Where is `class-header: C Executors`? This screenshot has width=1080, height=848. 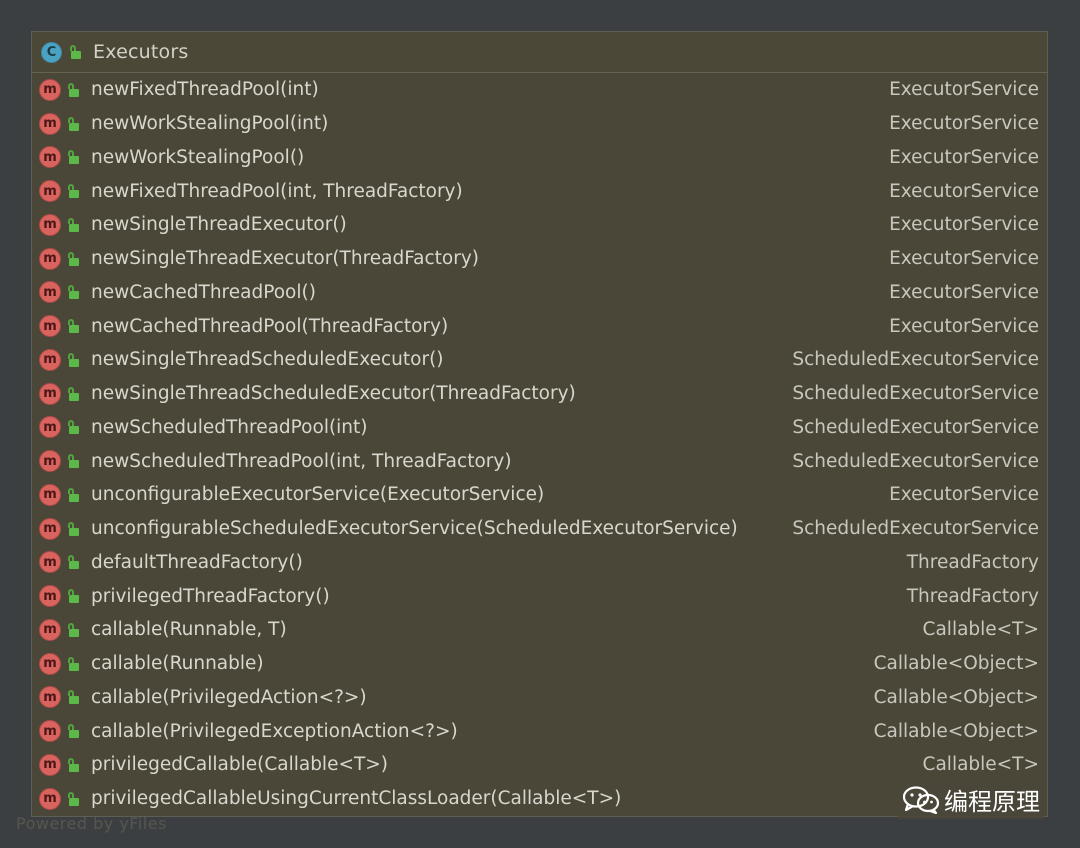 class-header: C Executors is located at coordinates (539, 52).